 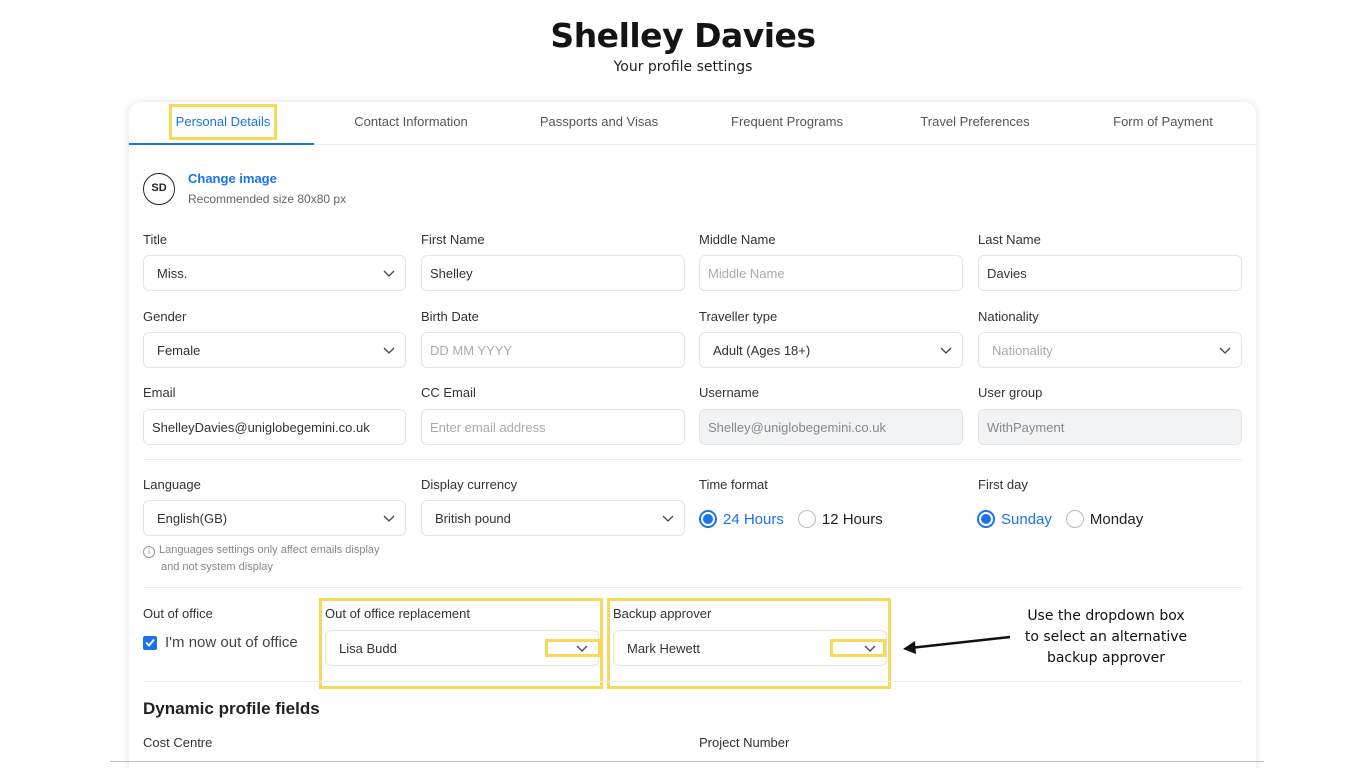 I want to click on title-value: Miss., so click(x=172, y=273).